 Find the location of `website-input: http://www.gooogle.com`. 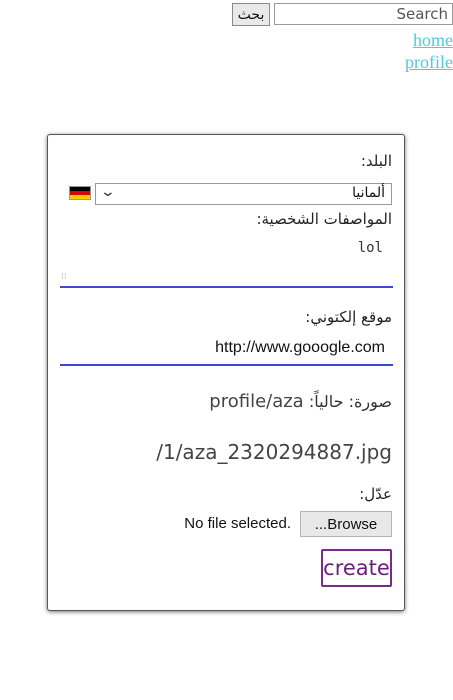

website-input: http://www.gooogle.com is located at coordinates (226, 350).